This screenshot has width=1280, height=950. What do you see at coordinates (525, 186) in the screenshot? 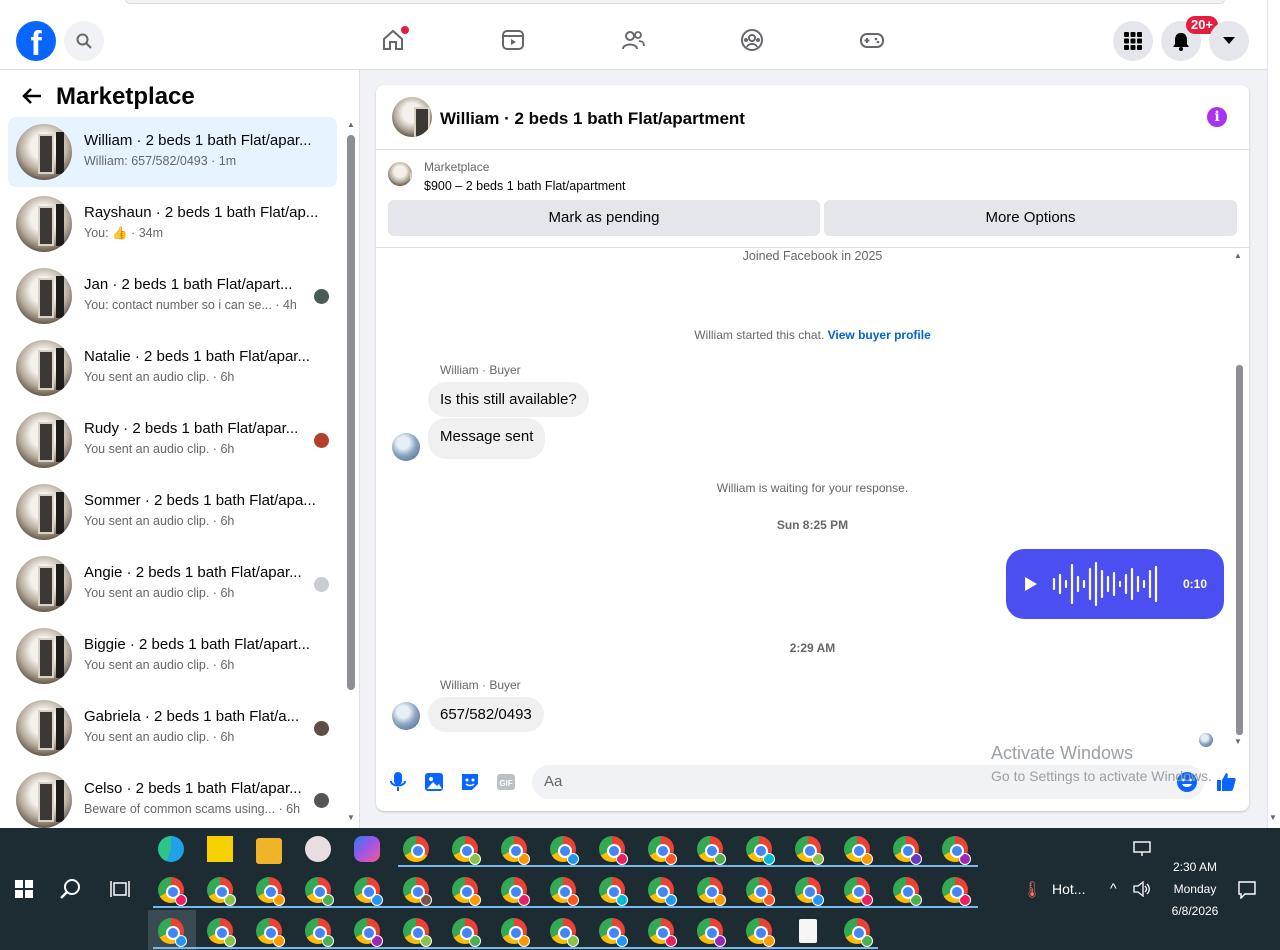
I see `listing-price: $900 – 2 beds 1 bath Flat/apartment` at bounding box center [525, 186].